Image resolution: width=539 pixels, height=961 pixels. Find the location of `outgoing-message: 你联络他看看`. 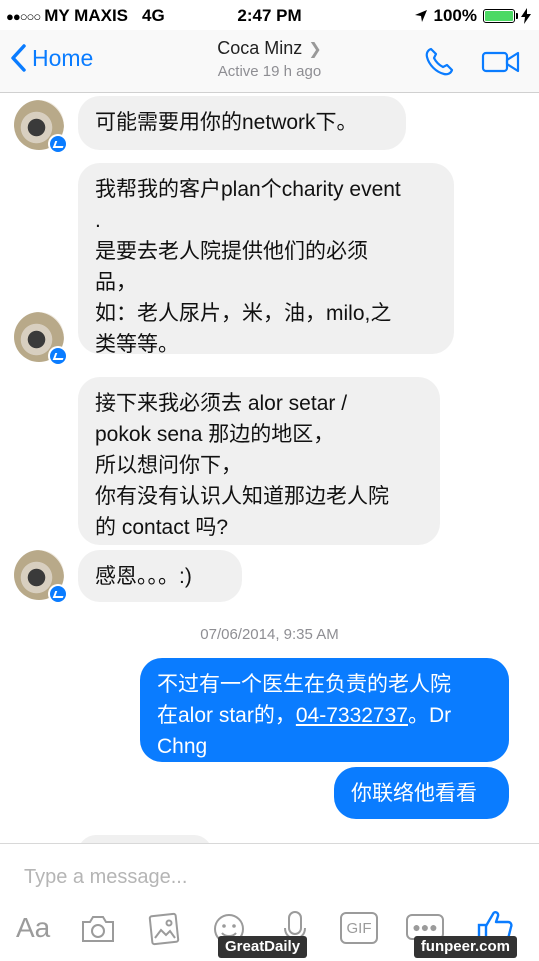

outgoing-message: 你联络他看看 is located at coordinates (421, 793).